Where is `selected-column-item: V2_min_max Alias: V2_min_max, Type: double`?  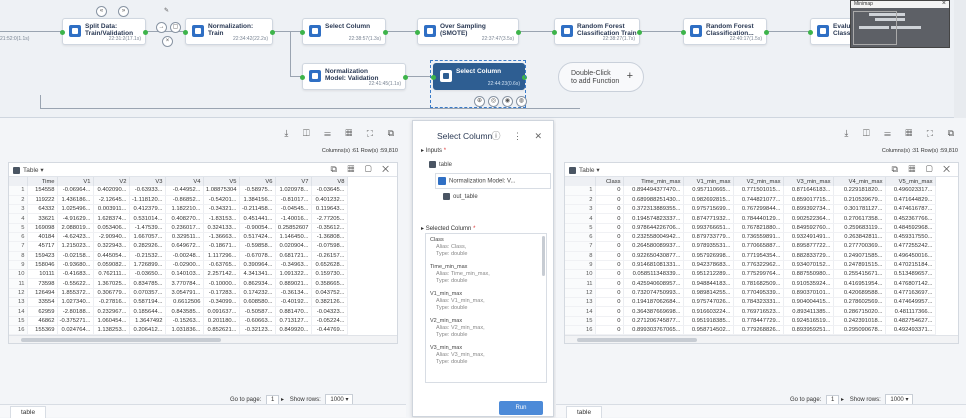 selected-column-item: V2_min_max Alias: V2_min_max, Type: double is located at coordinates (486, 328).